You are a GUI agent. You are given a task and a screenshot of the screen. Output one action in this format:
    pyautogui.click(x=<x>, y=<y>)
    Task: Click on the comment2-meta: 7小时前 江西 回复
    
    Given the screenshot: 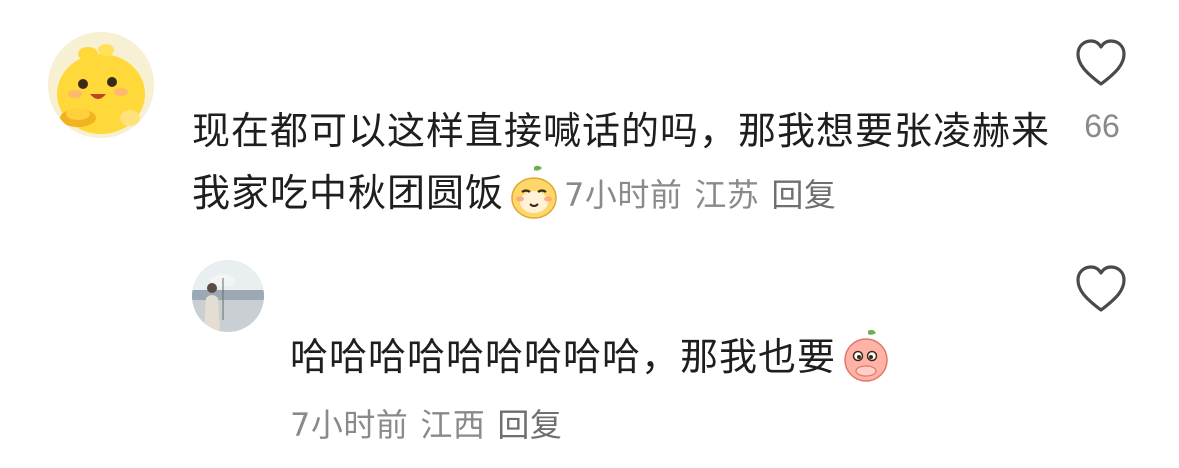 What is the action you would take?
    pyautogui.click(x=426, y=423)
    